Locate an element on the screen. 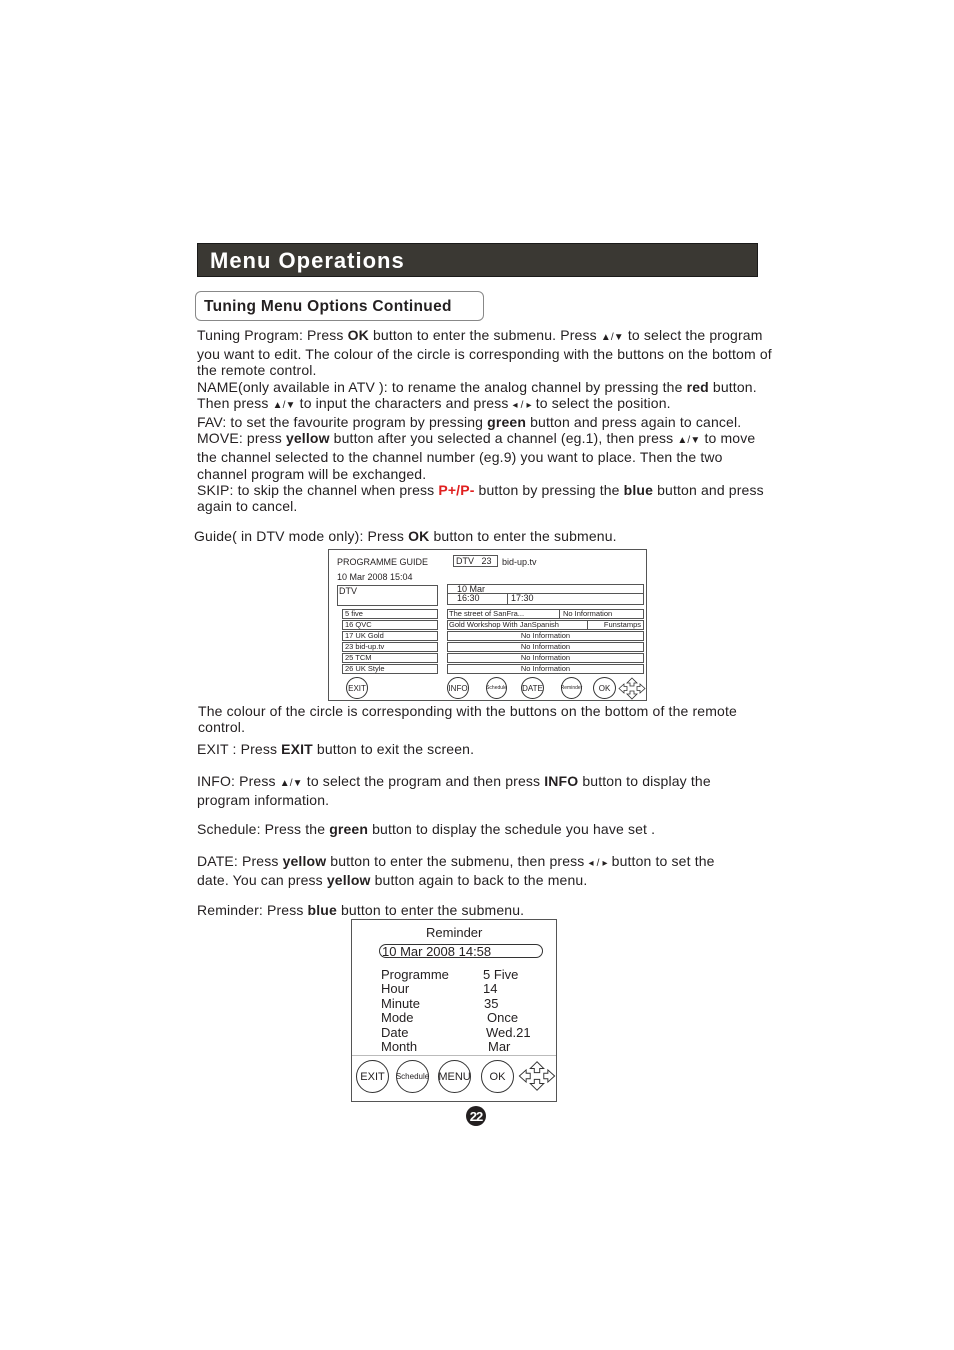 This screenshot has width=954, height=1350. channel-list-item: 16 QVC is located at coordinates (390, 625).